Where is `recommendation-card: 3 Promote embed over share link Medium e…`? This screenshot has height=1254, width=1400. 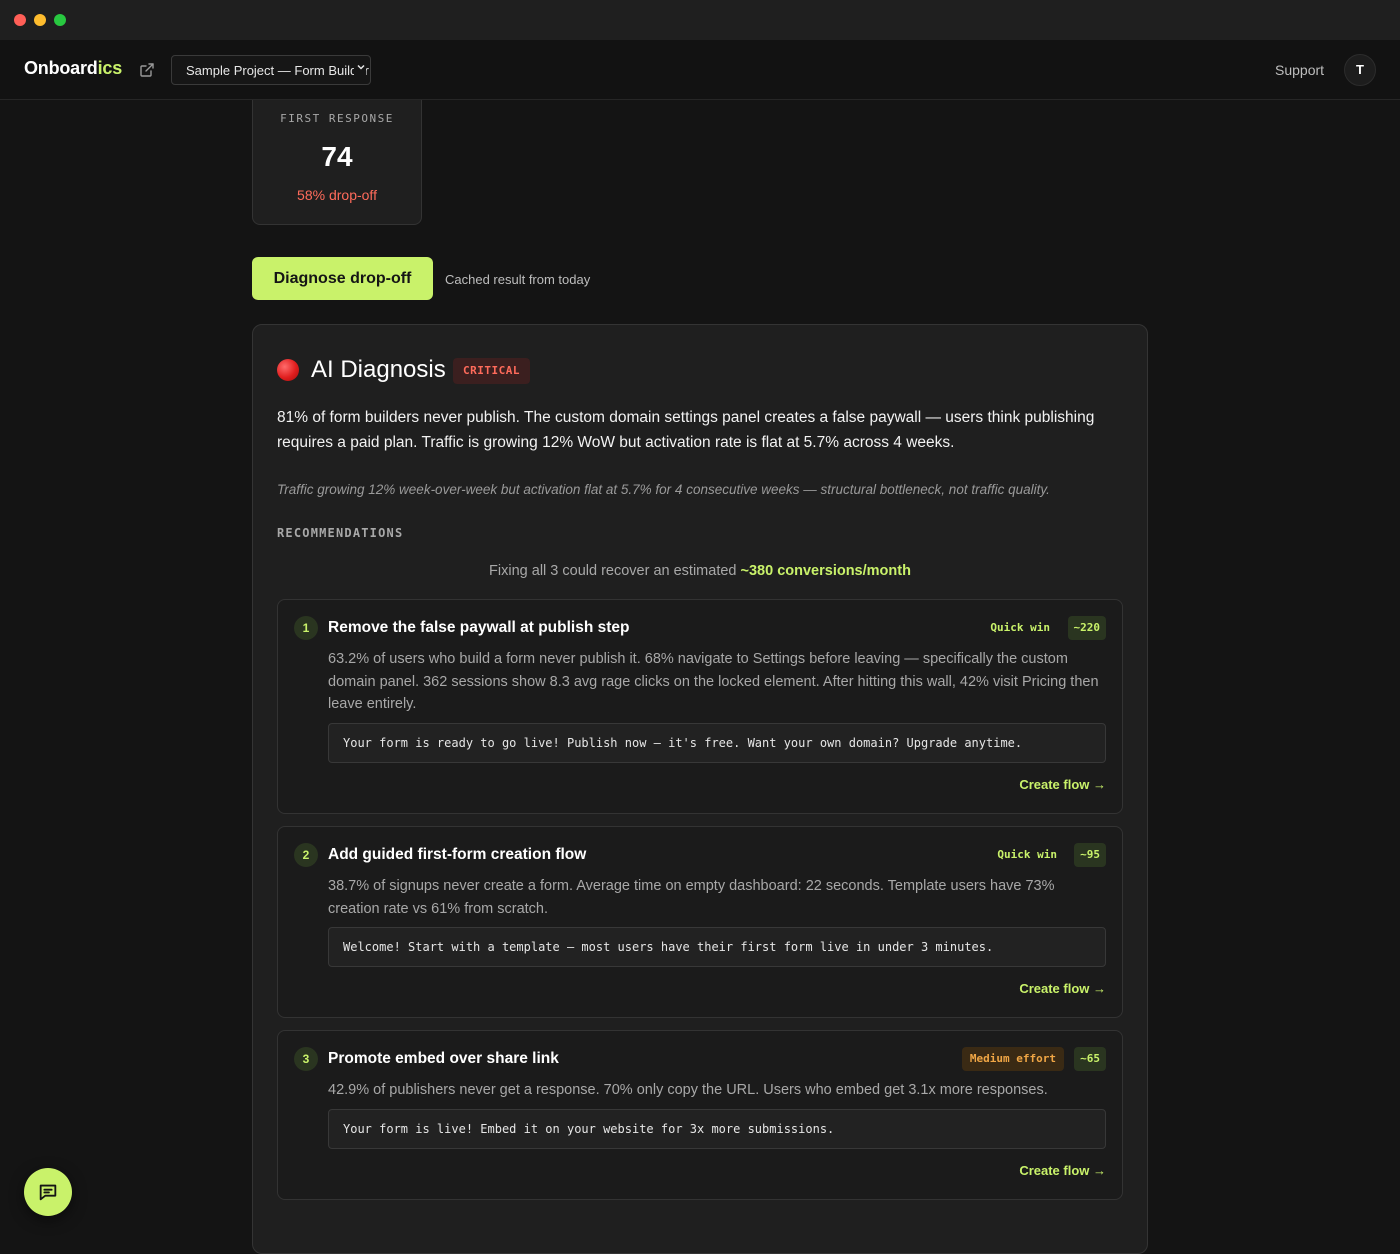
recommendation-card: 3 Promote embed over share link Medium e… is located at coordinates (700, 1115).